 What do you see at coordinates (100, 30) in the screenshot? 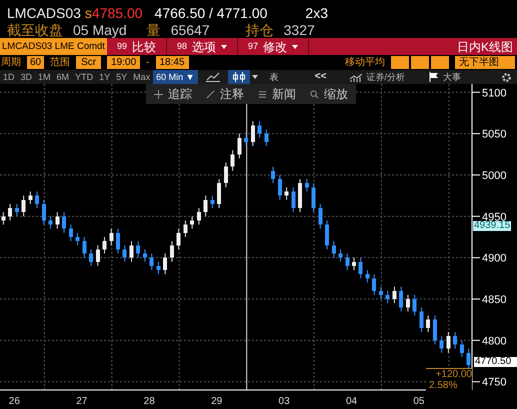
I see `summary-value: 05 Mayd` at bounding box center [100, 30].